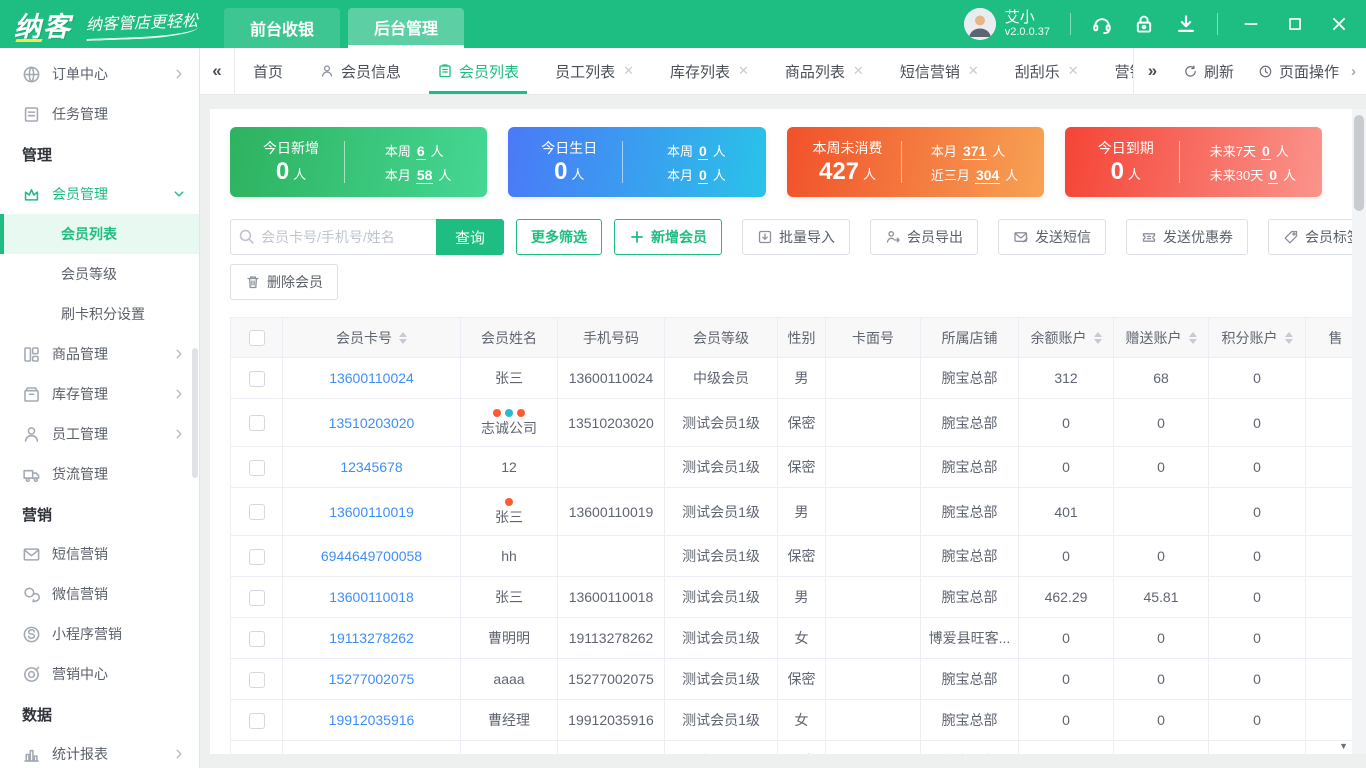 The image size is (1366, 768). What do you see at coordinates (99, 674) in the screenshot?
I see `sidebar-item-营销中心: 营销中心` at bounding box center [99, 674].